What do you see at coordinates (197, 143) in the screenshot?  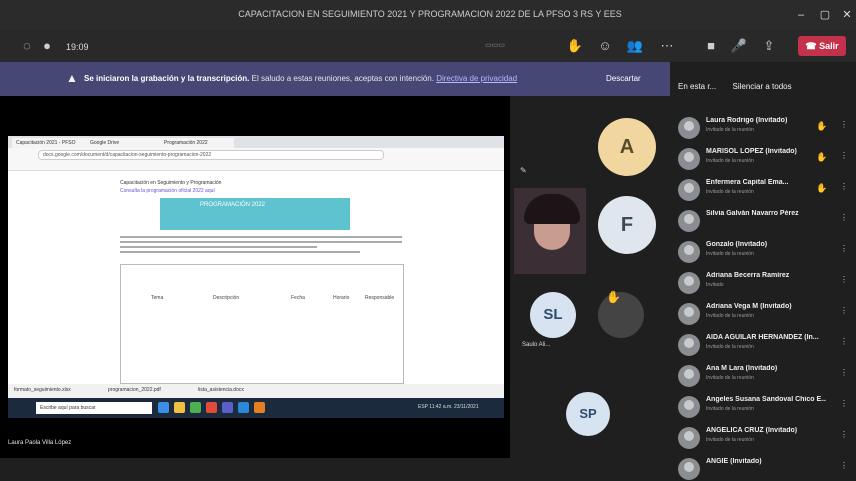 I see `browser-tab: Programación 2022` at bounding box center [197, 143].